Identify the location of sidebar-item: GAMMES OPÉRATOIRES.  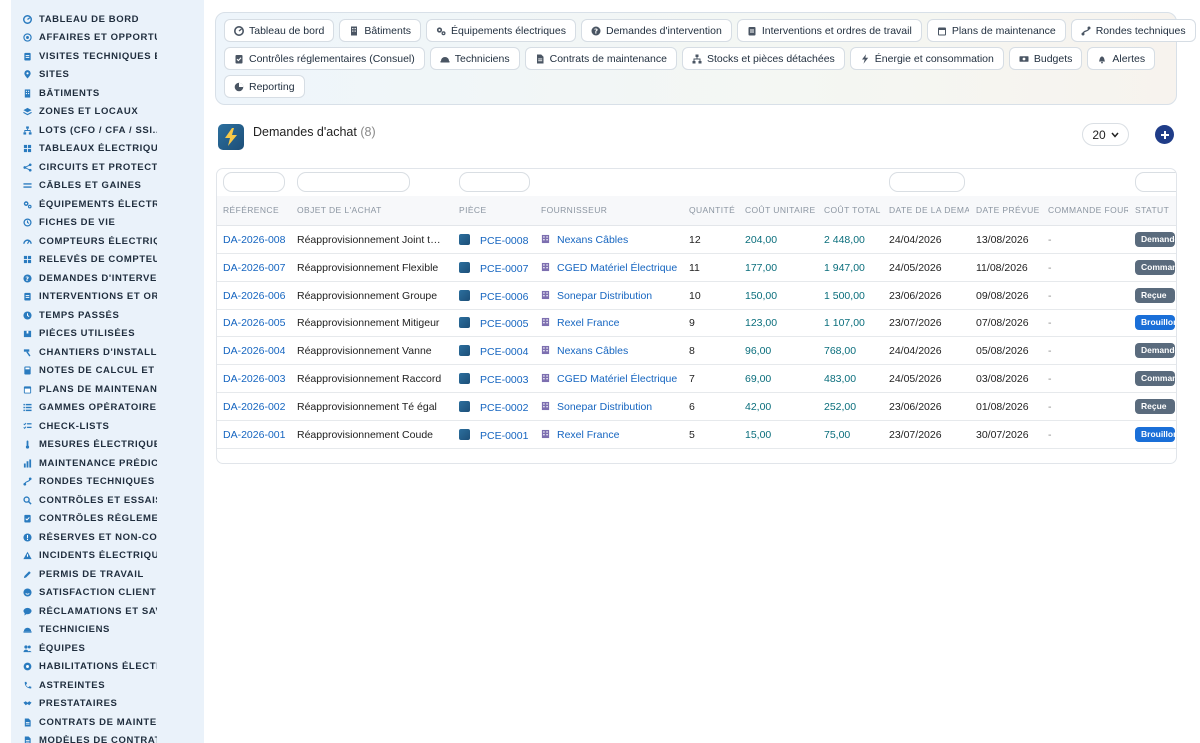
(107, 408).